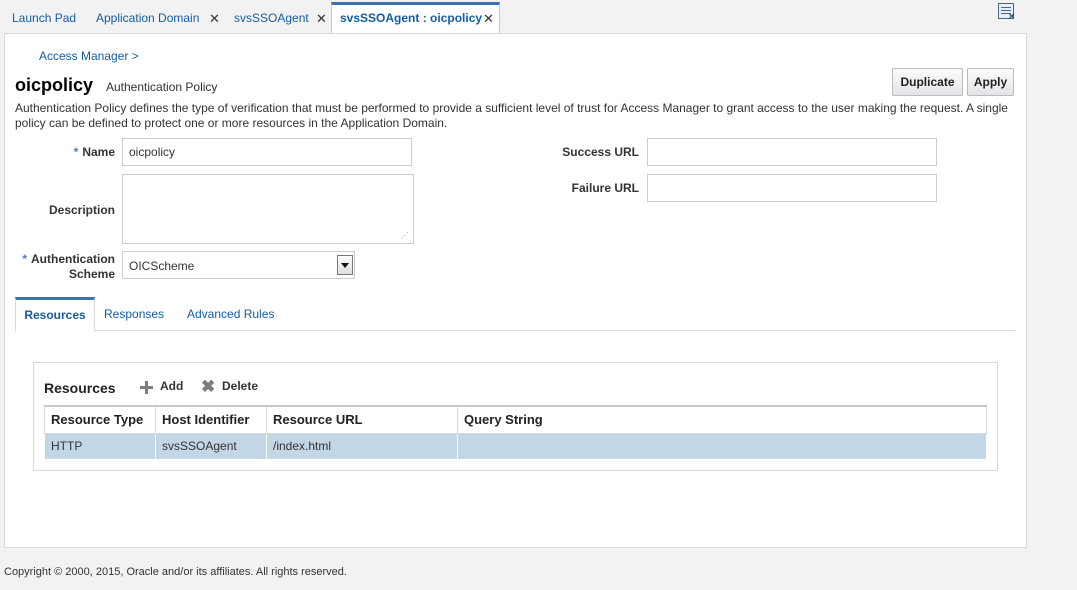  What do you see at coordinates (65, 267) in the screenshot?
I see `authentication-scheme-label: * Authentication Scheme` at bounding box center [65, 267].